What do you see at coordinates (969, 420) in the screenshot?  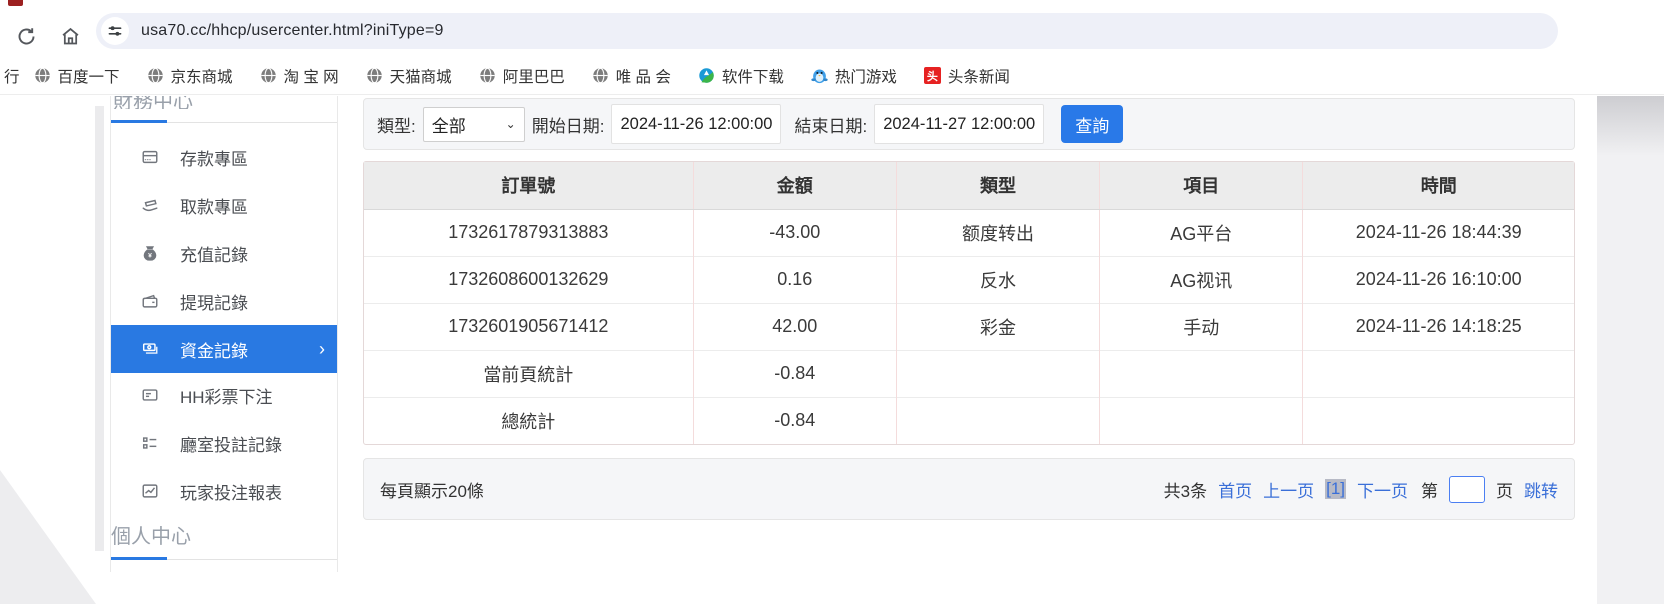 I see `table-row-grand-total: 總統計 -0.84` at bounding box center [969, 420].